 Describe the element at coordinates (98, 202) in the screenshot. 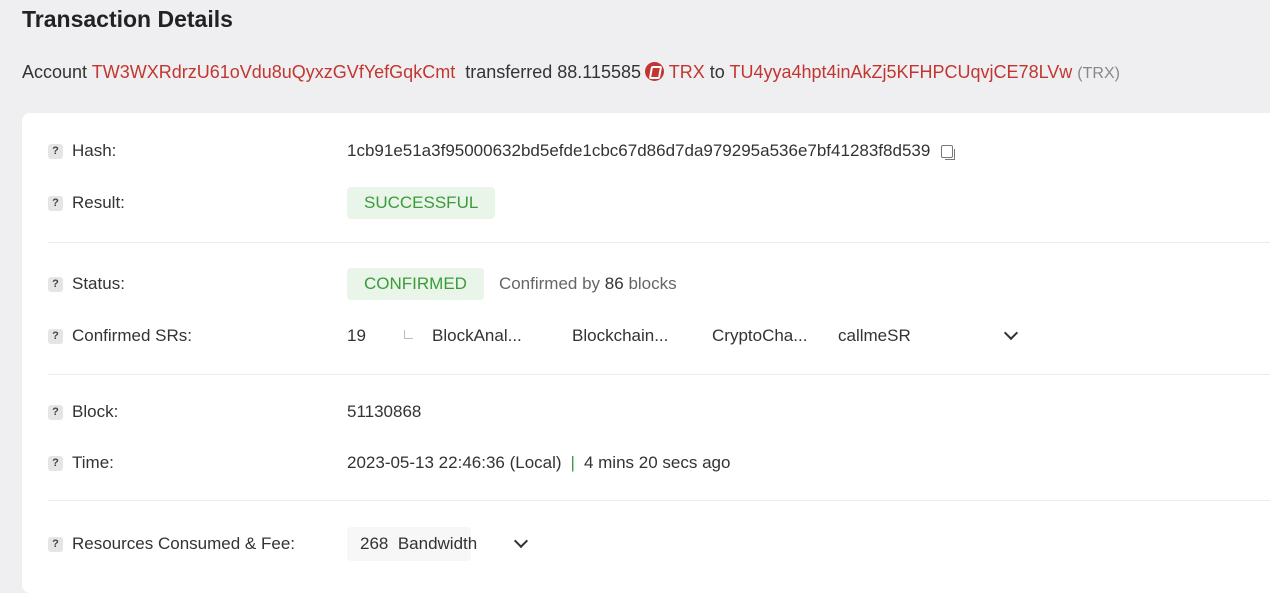

I see `result-label: Result:` at that location.